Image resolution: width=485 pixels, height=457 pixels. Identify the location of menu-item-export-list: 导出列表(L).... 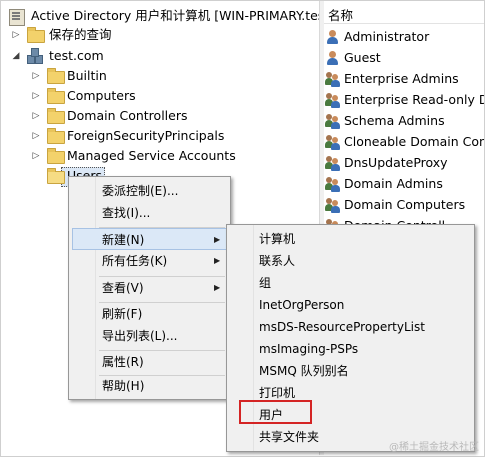
(149, 336).